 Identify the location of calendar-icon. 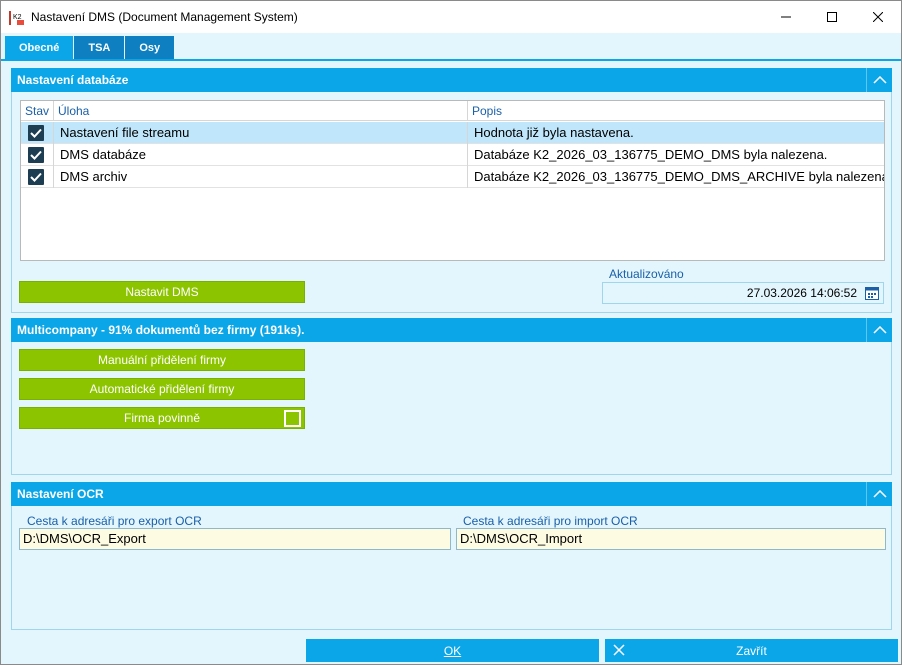
(872, 293).